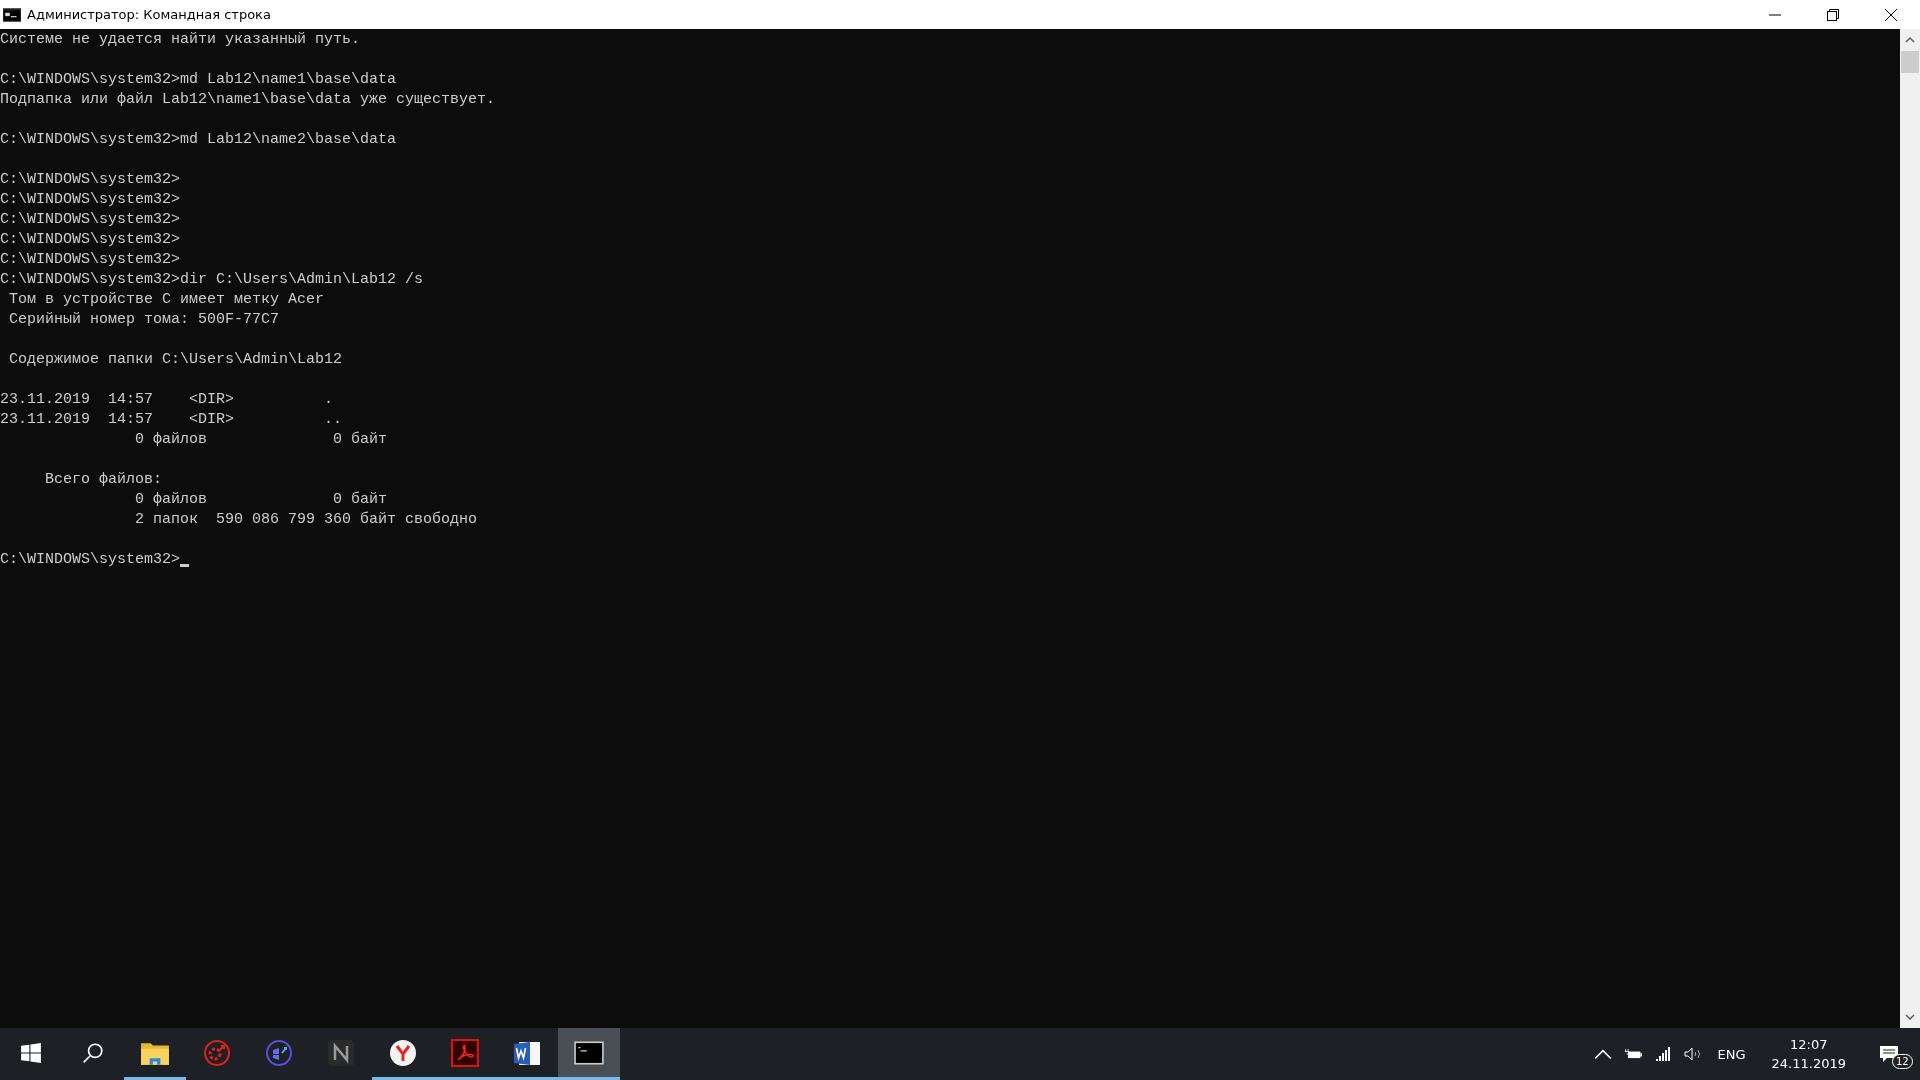 The height and width of the screenshot is (1080, 1920). I want to click on volume-icon, so click(1692, 1054).